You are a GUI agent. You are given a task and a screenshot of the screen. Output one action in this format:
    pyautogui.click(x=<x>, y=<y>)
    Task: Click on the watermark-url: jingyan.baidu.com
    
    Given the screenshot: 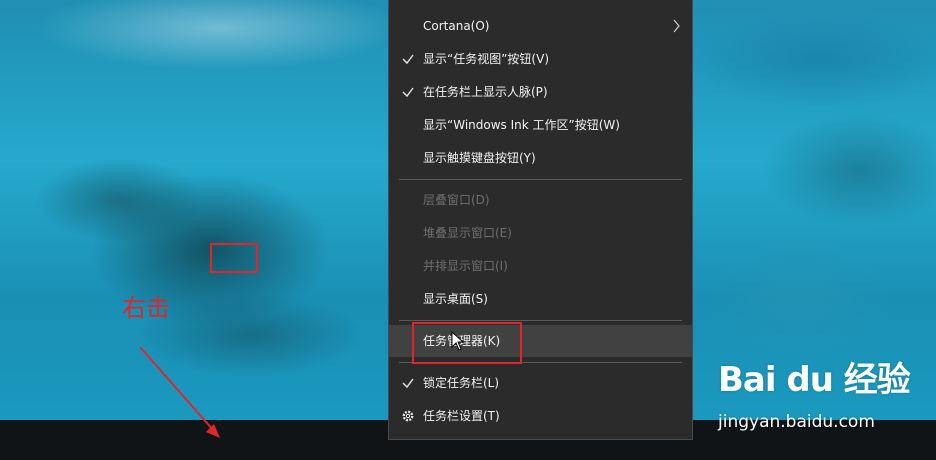 What is the action you would take?
    pyautogui.click(x=796, y=422)
    